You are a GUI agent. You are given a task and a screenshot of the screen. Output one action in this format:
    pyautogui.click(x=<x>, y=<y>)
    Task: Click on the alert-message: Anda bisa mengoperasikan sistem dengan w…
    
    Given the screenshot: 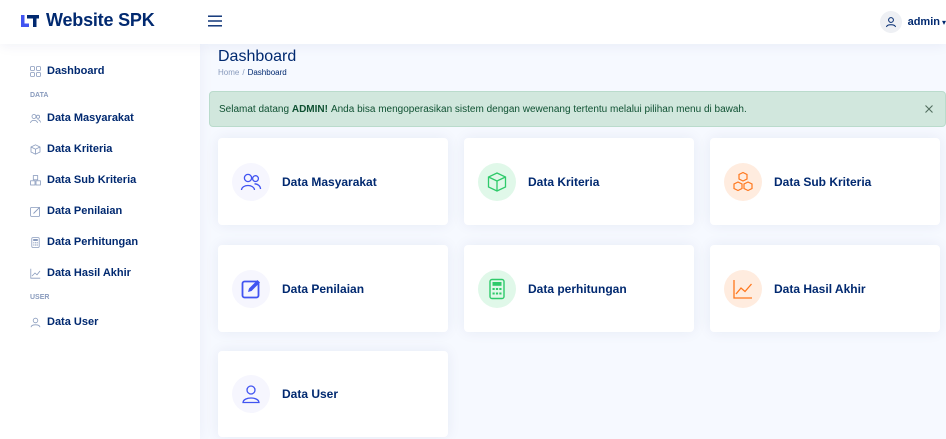 What is the action you would take?
    pyautogui.click(x=538, y=109)
    